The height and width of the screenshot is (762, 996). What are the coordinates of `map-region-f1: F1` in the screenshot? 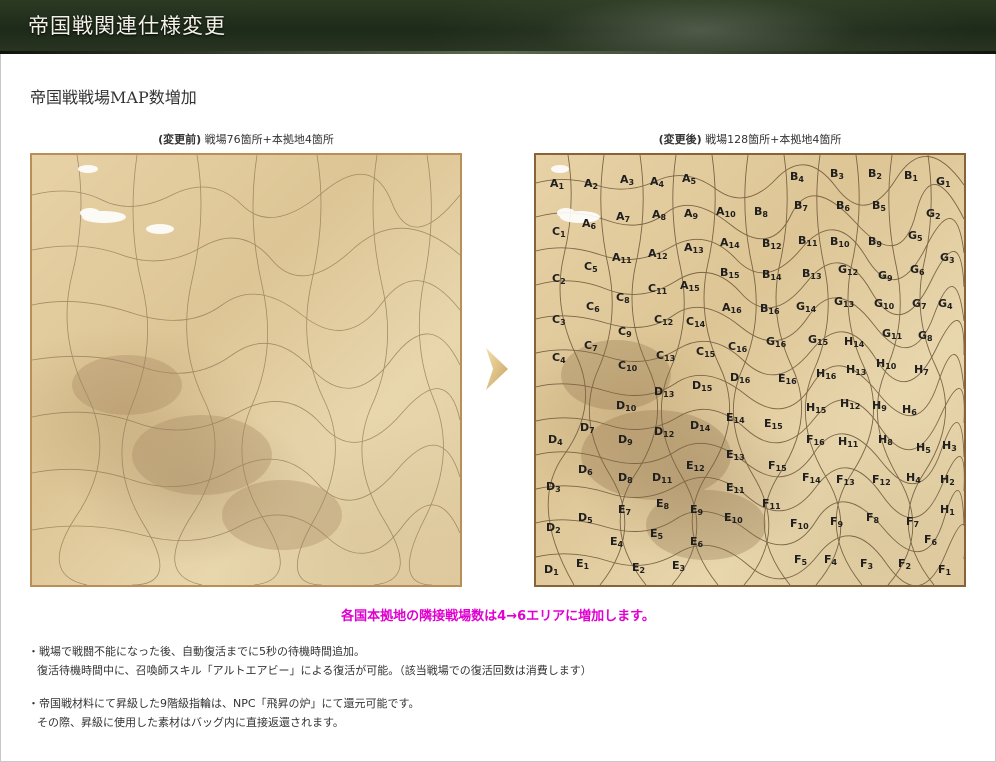 It's located at (945, 570).